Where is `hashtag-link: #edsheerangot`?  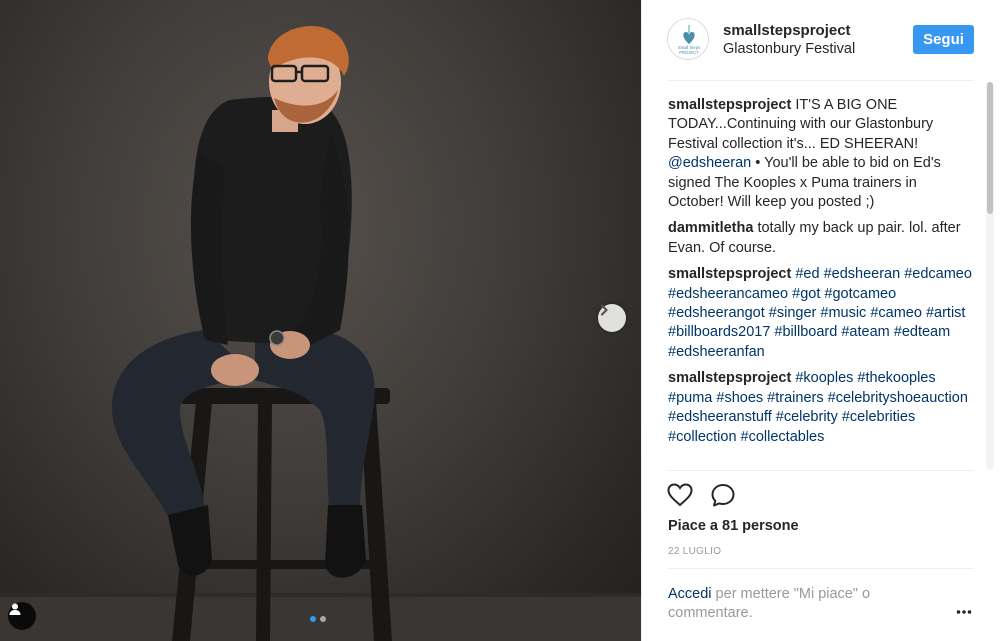
hashtag-link: #edsheerangot is located at coordinates (716, 313).